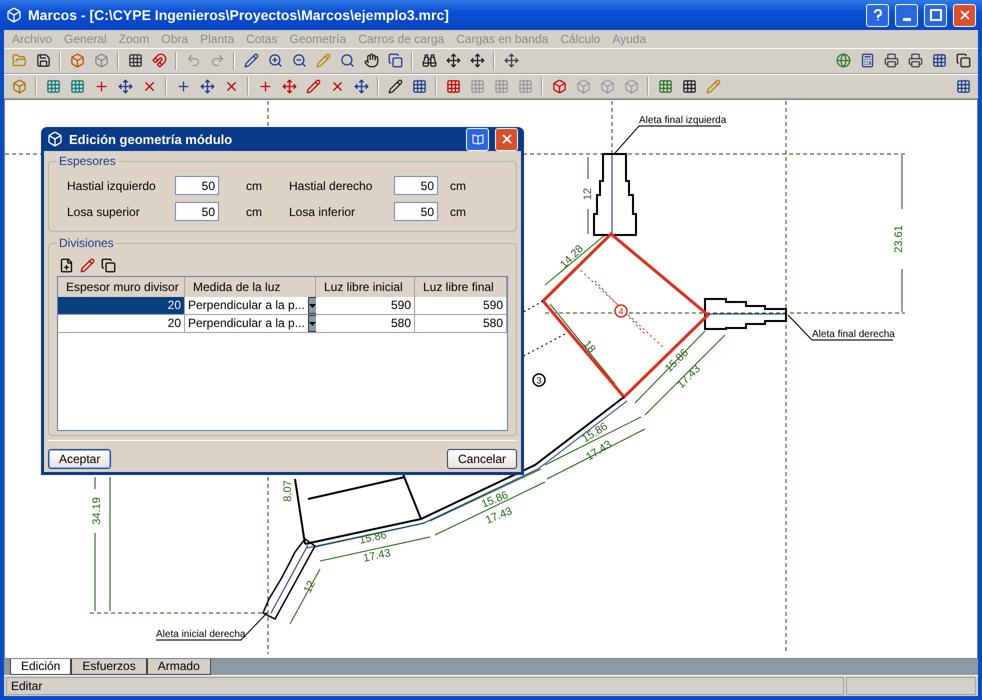  I want to click on maximize-button, so click(935, 15).